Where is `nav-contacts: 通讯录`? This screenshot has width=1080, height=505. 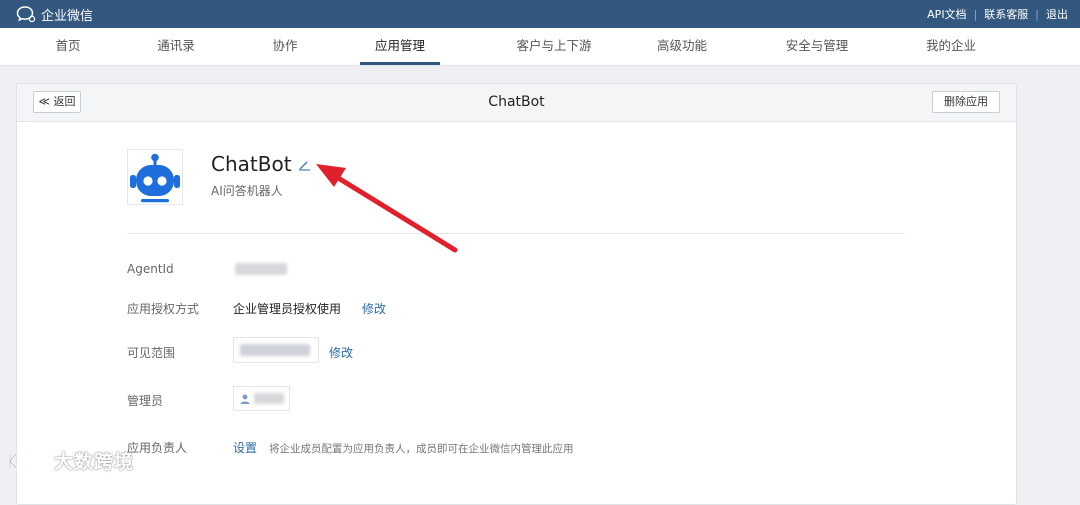
nav-contacts: 通讯录 is located at coordinates (176, 46).